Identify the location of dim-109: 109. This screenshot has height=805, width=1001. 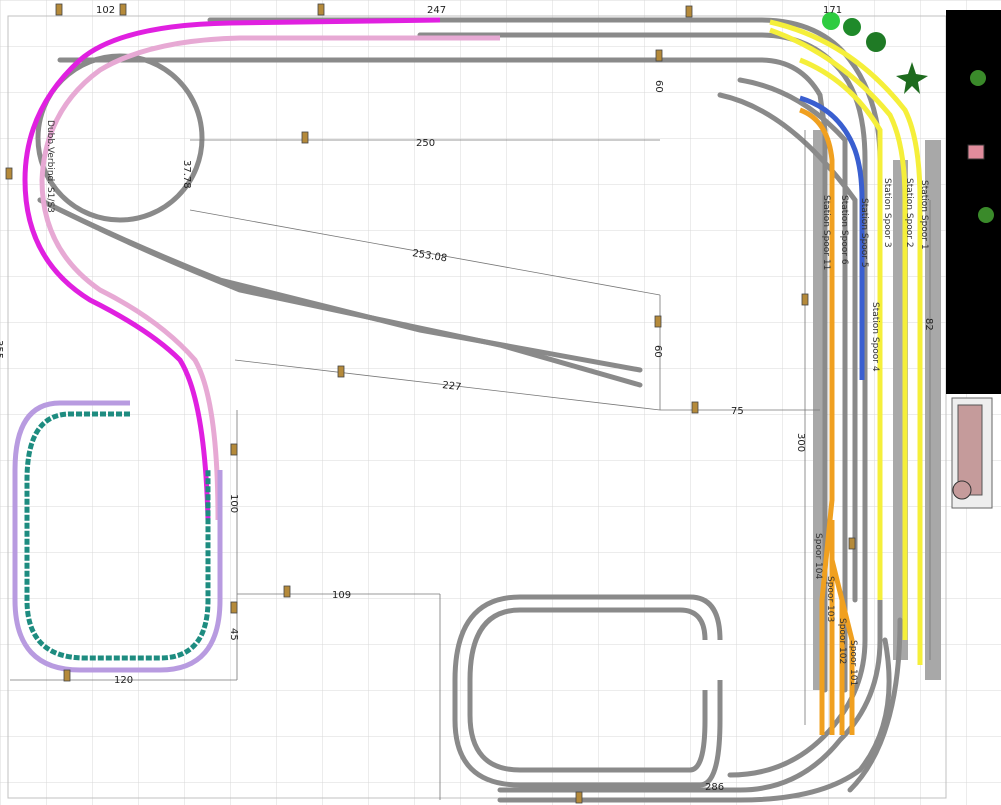
(341, 595).